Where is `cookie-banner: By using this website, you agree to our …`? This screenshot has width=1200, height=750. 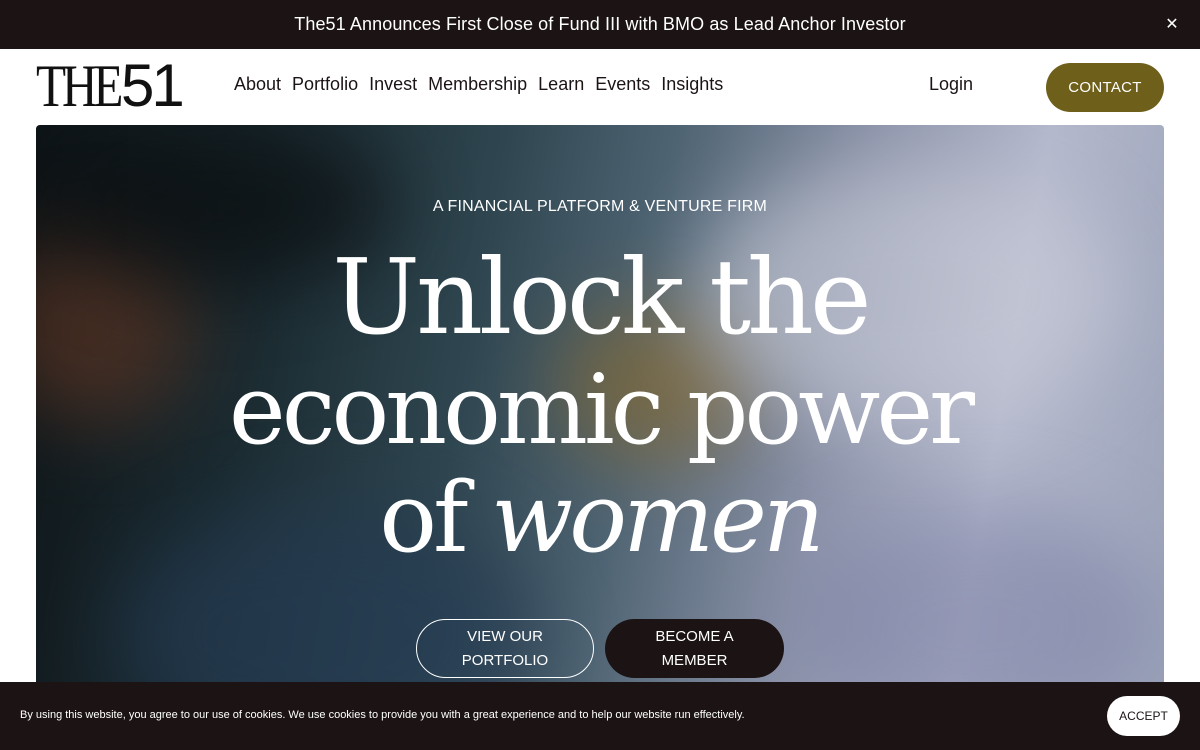 cookie-banner: By using this website, you agree to our … is located at coordinates (600, 716).